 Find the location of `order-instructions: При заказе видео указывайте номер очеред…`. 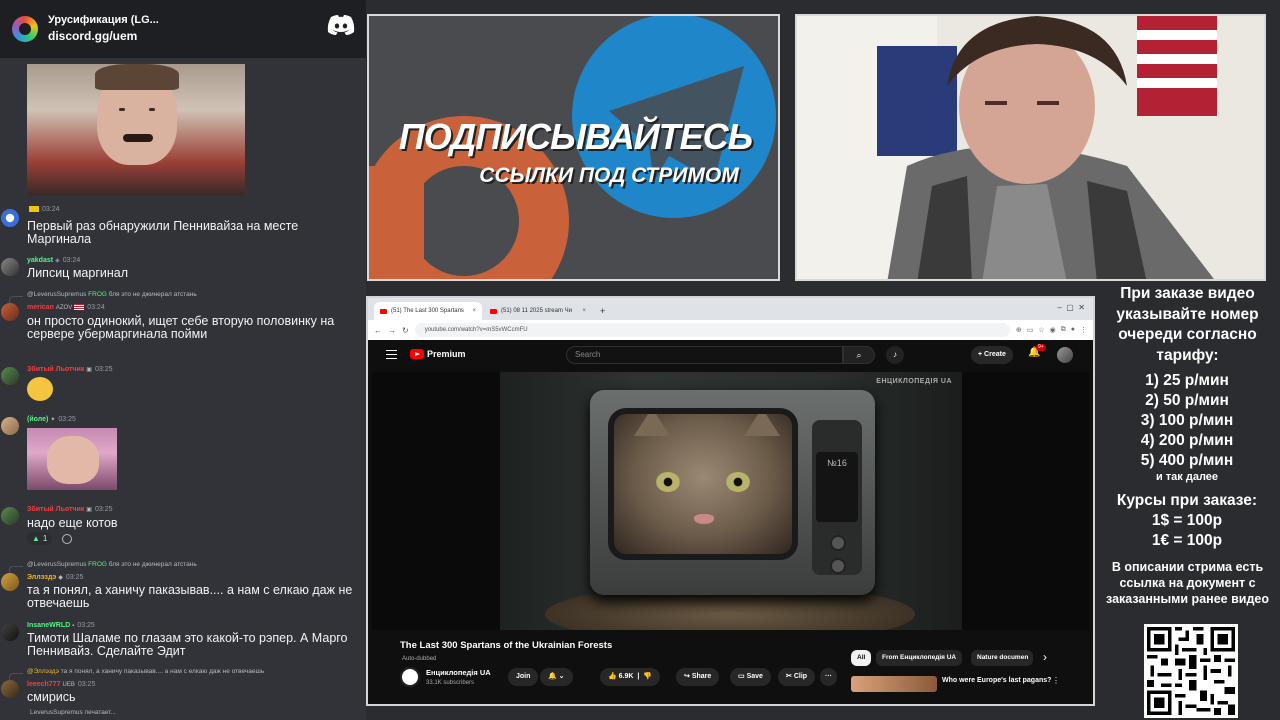

order-instructions: При заказе видео указывайте номер очеред… is located at coordinates (1187, 324).